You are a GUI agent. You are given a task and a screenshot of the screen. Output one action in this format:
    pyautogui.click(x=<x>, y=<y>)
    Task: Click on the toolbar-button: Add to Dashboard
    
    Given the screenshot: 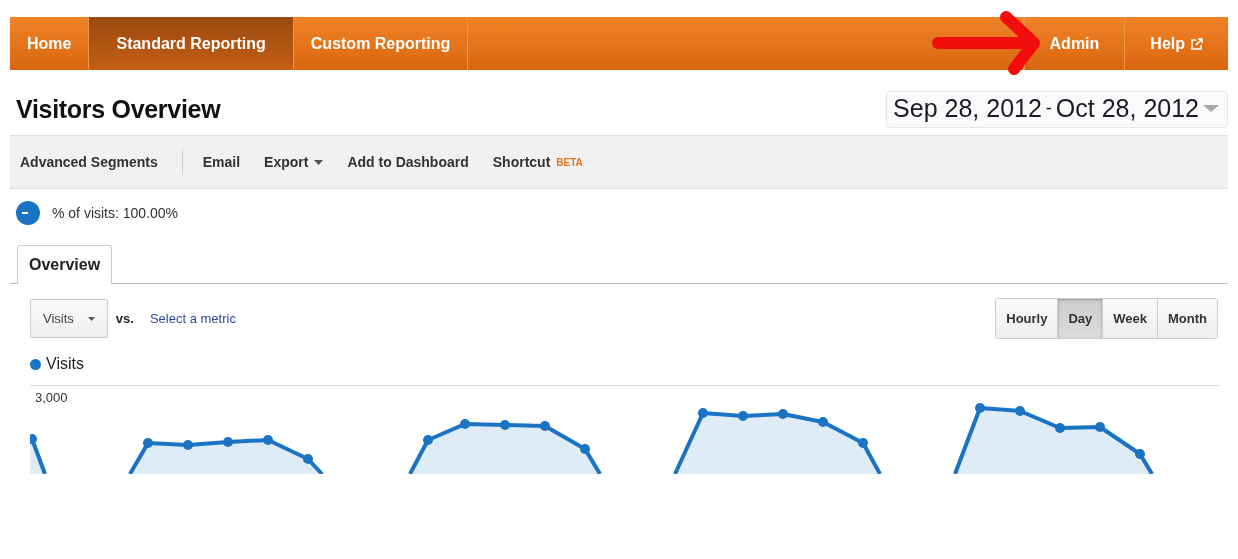 What is the action you would take?
    pyautogui.click(x=408, y=162)
    